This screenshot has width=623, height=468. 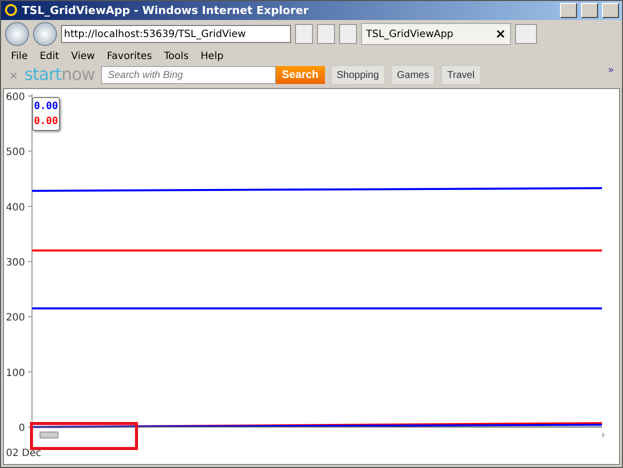 I want to click on toolbar-link: Travel, so click(x=461, y=75).